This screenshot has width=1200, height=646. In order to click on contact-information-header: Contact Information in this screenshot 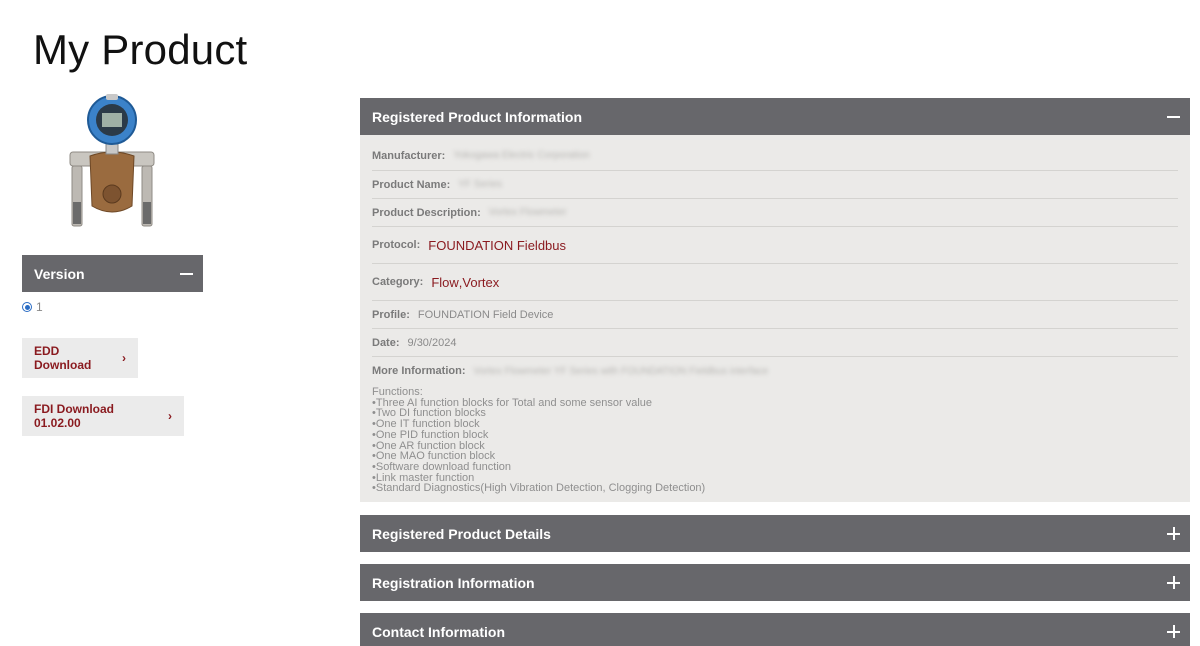, I will do `click(775, 629)`.